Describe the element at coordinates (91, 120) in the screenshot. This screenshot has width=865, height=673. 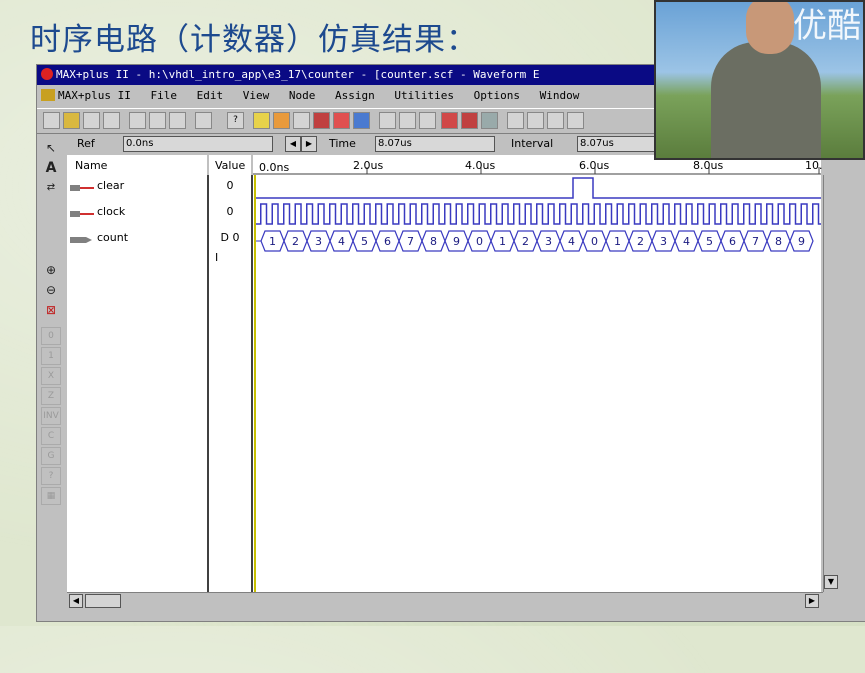
I see `save-icon` at that location.